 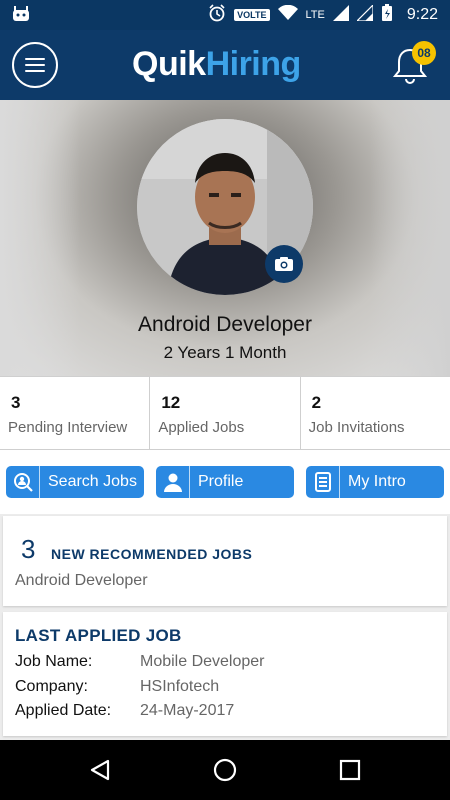 I want to click on menu-button, so click(x=35, y=65).